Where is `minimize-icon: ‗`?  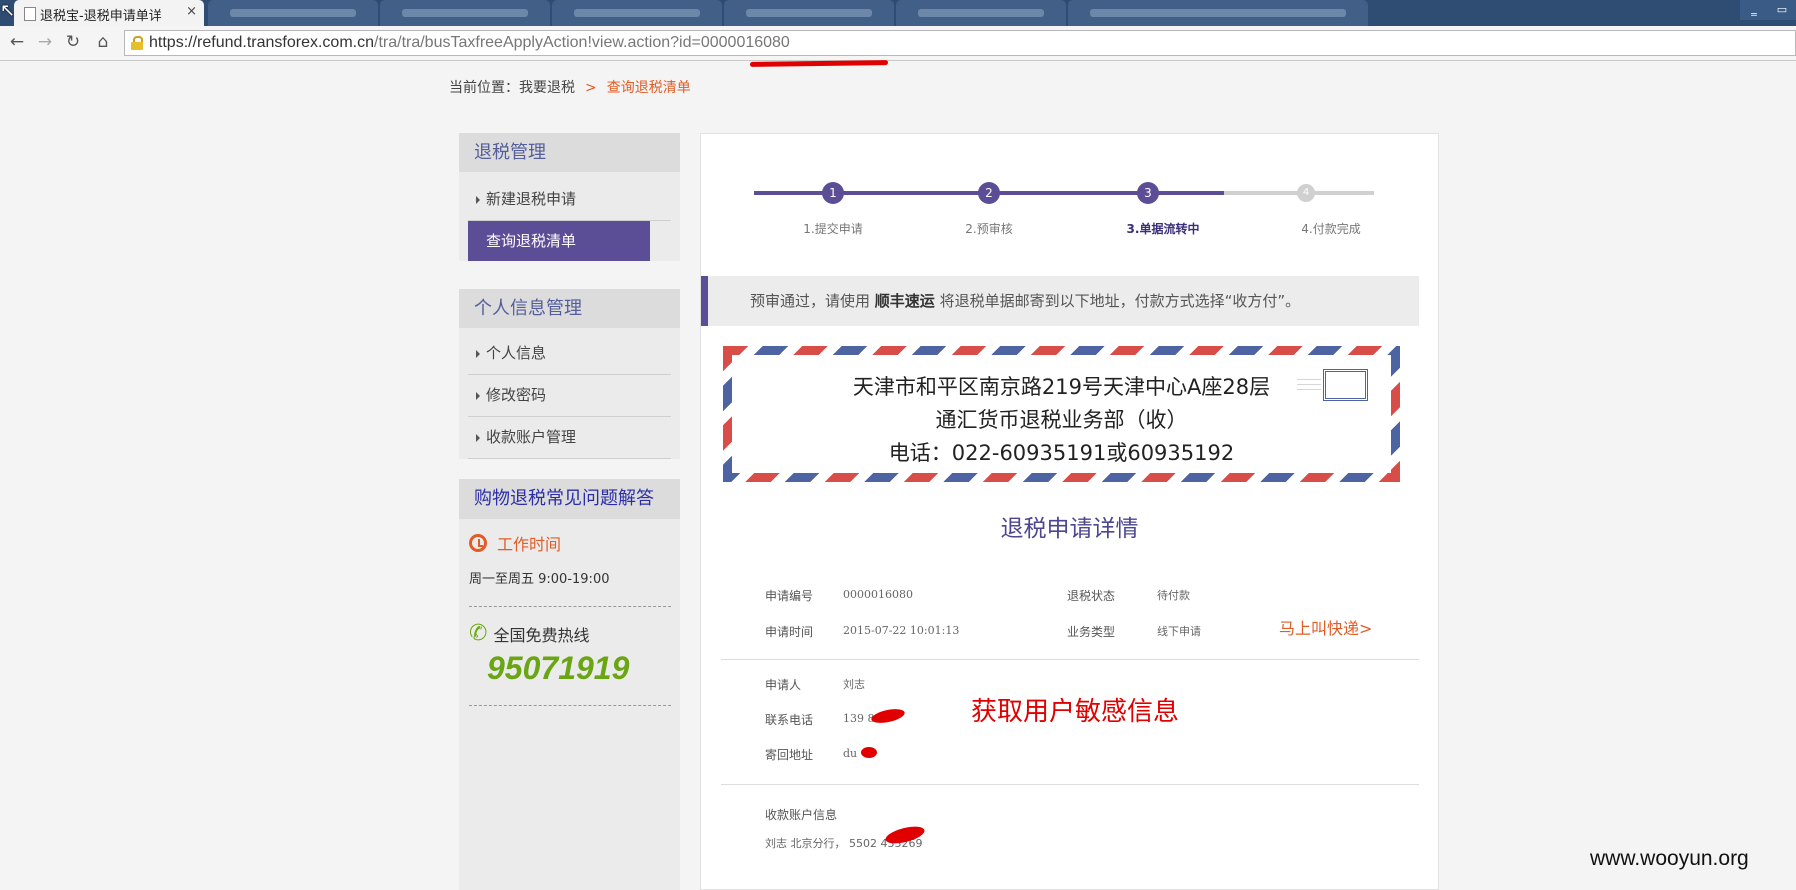
minimize-icon: ‗ is located at coordinates (1754, 10).